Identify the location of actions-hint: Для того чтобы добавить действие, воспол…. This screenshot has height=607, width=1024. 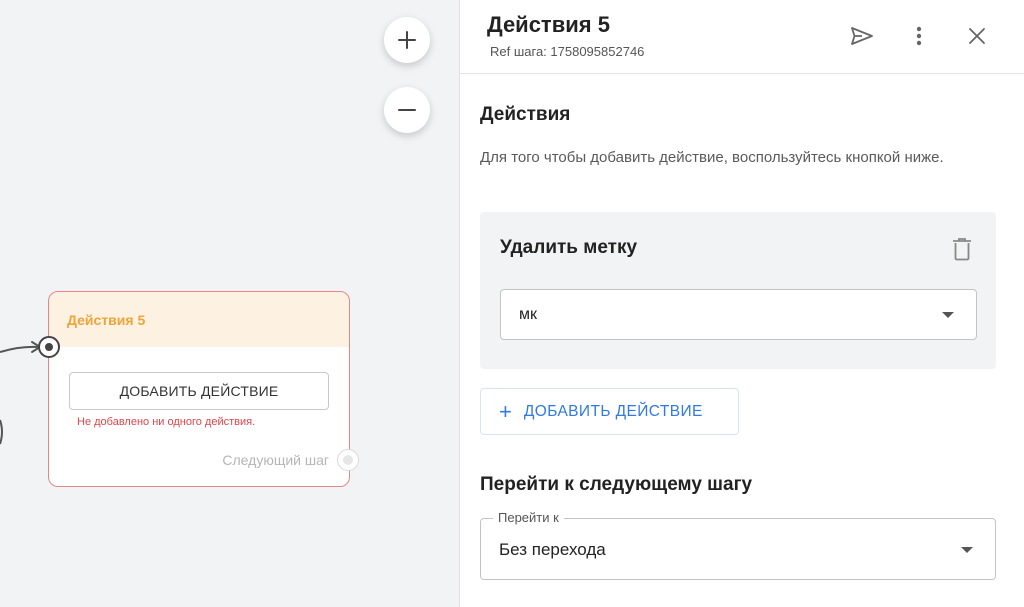
(712, 157).